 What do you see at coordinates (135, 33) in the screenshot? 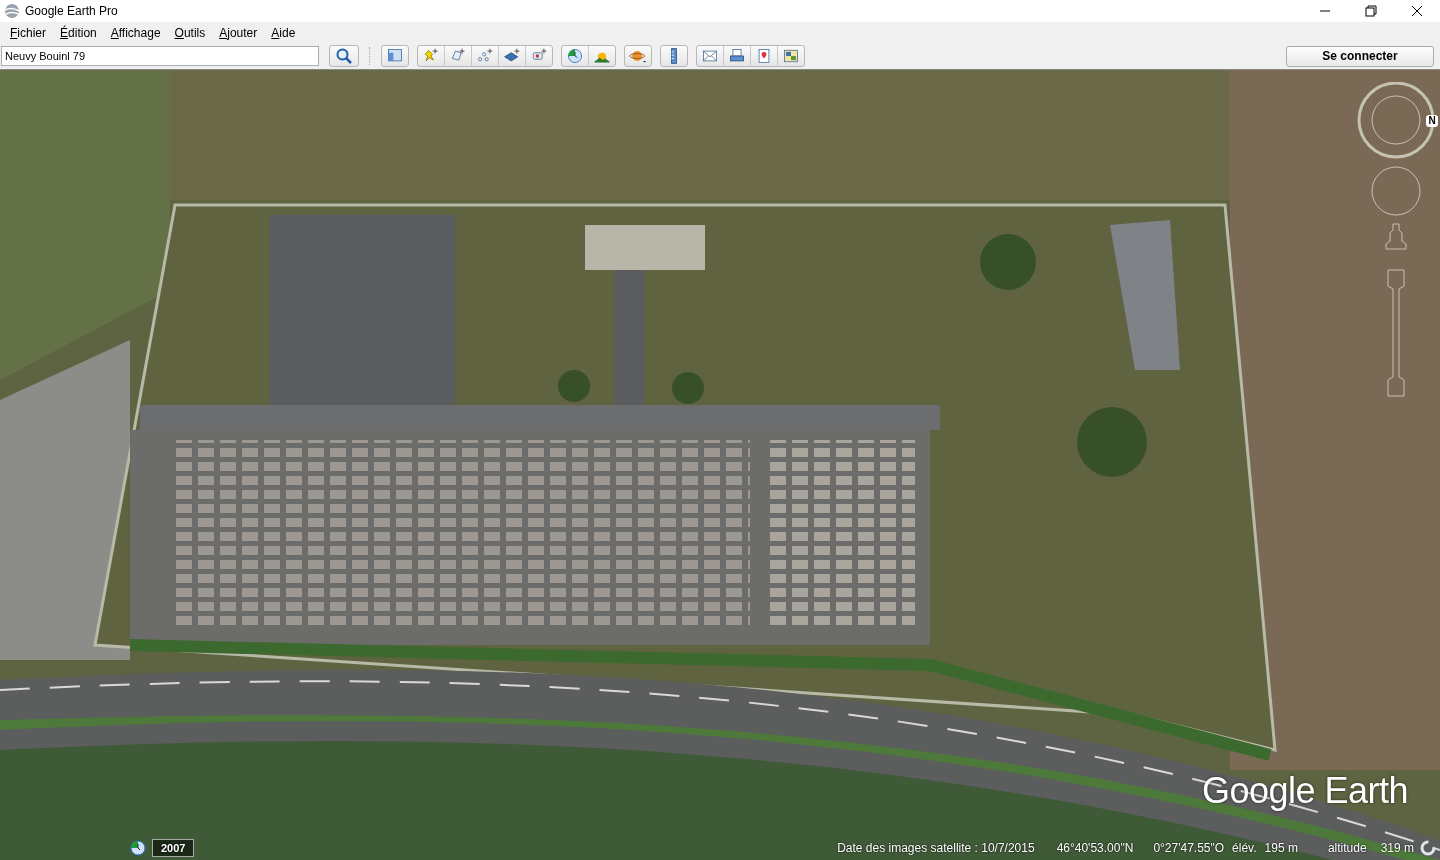
I see `menu-item: Affichage` at bounding box center [135, 33].